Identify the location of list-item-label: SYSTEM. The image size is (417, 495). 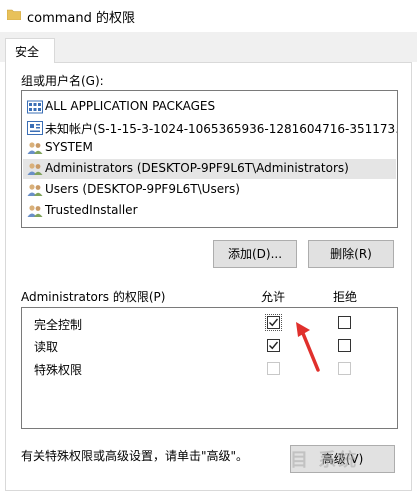
(69, 147).